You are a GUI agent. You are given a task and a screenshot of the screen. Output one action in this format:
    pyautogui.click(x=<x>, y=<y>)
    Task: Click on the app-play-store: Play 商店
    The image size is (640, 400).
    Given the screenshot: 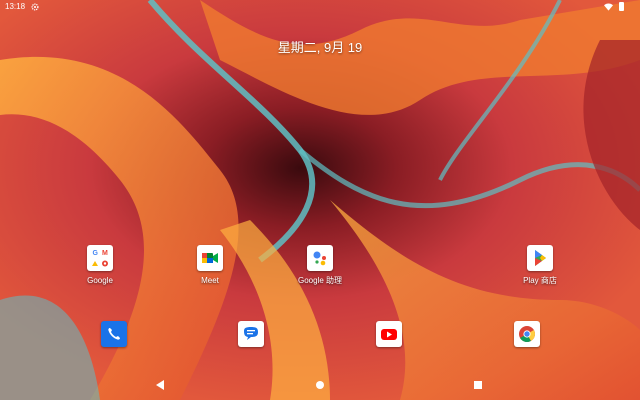 What is the action you would take?
    pyautogui.click(x=540, y=265)
    